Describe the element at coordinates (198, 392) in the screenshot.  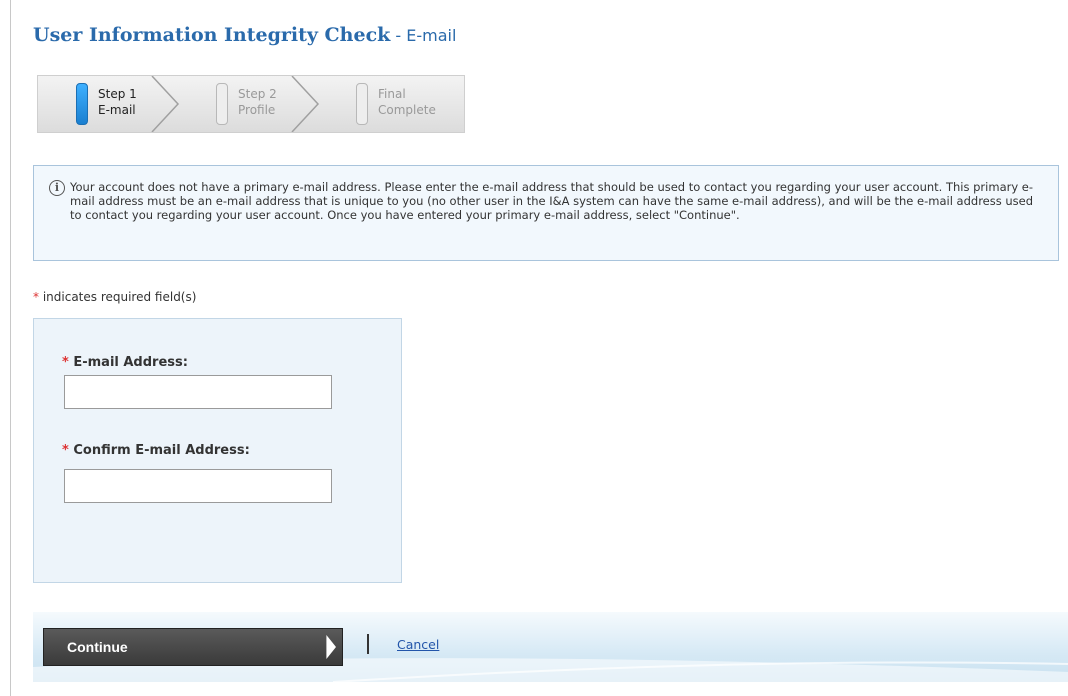
I see `email-input` at that location.